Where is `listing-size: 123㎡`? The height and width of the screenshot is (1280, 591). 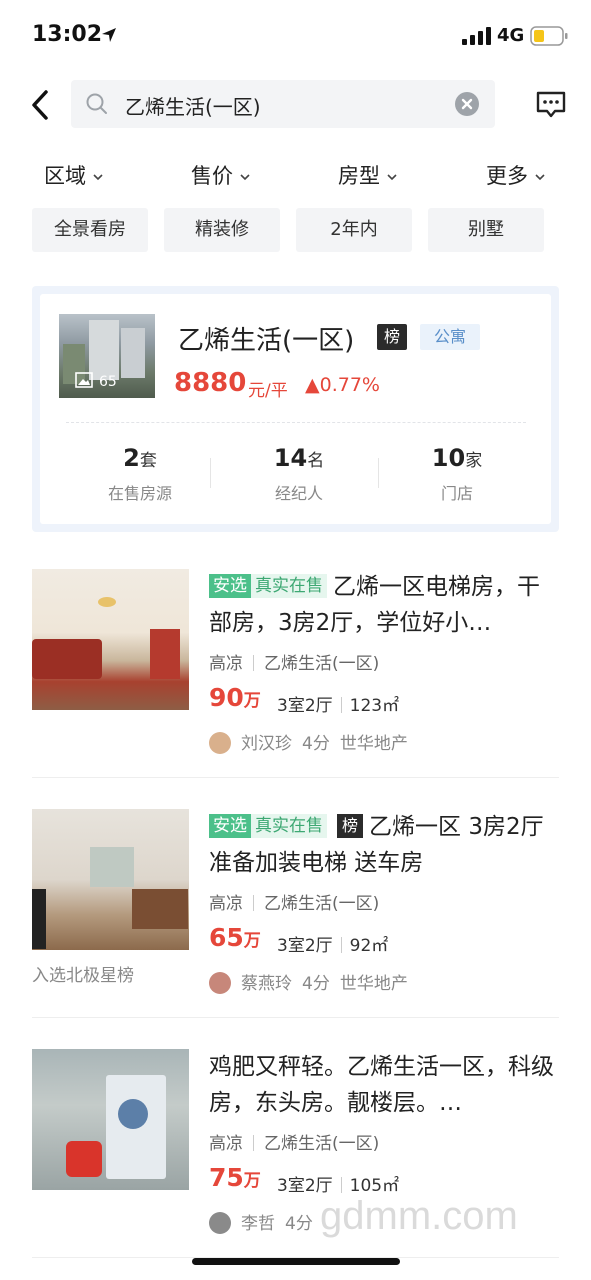 listing-size: 123㎡ is located at coordinates (374, 706).